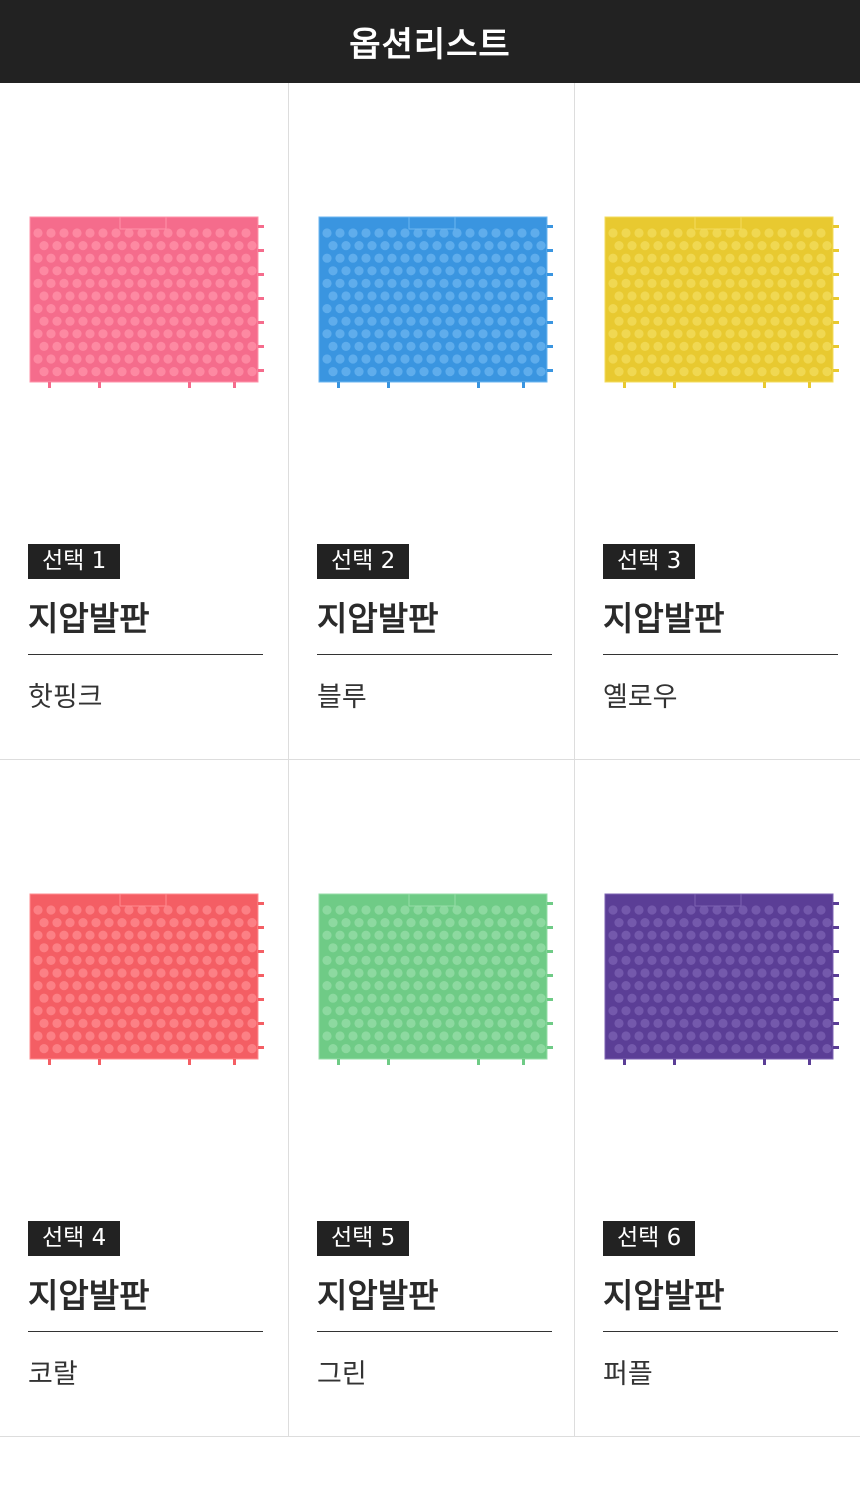  What do you see at coordinates (649, 1238) in the screenshot?
I see `option-badge: 선택 6` at bounding box center [649, 1238].